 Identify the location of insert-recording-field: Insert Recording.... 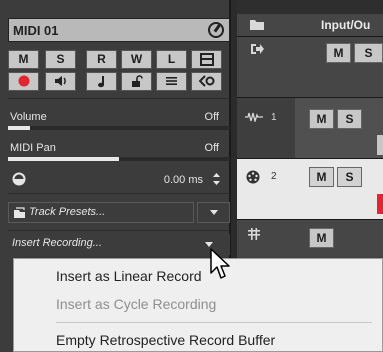
(119, 244).